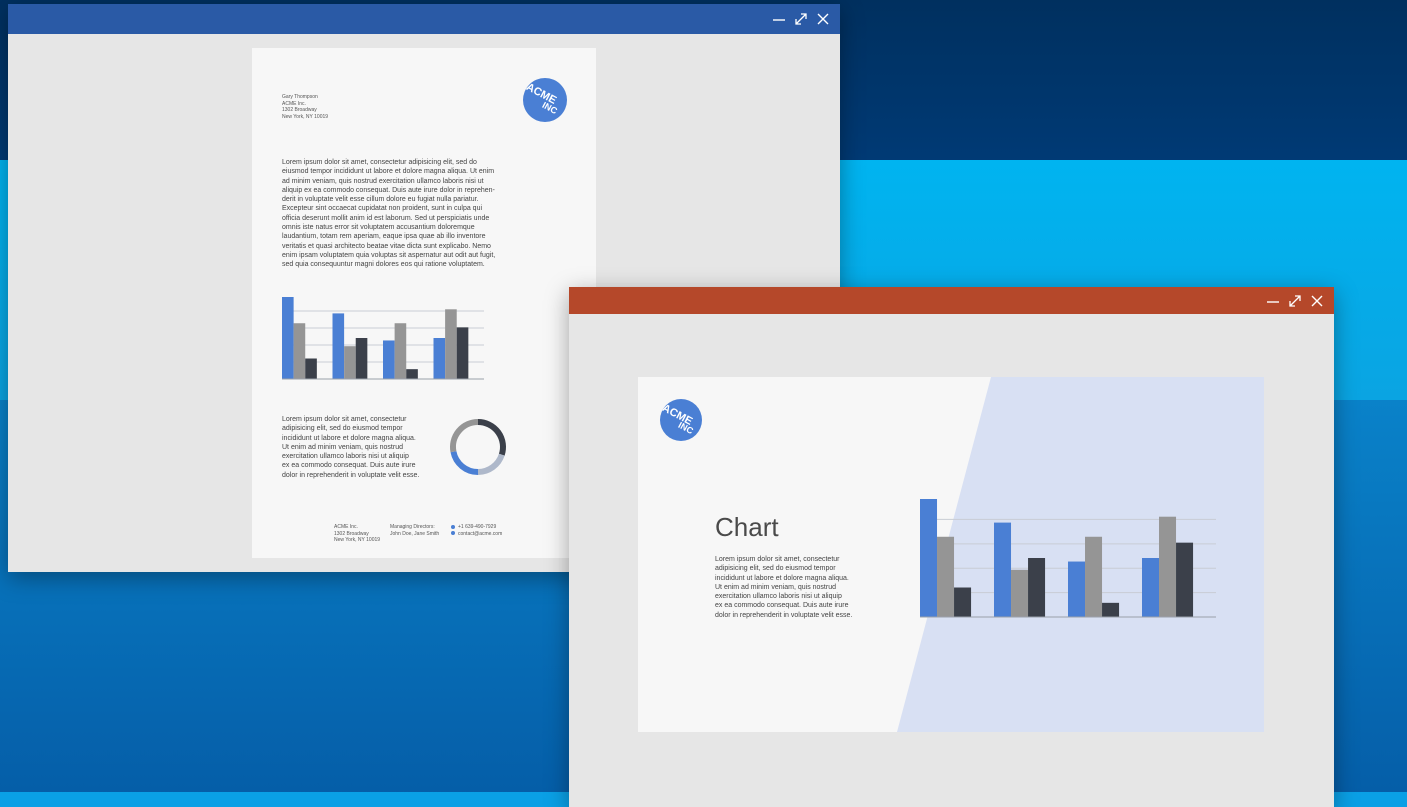 The image size is (1407, 807). Describe the element at coordinates (951, 300) in the screenshot. I see `presentation-window-titlebar` at that location.